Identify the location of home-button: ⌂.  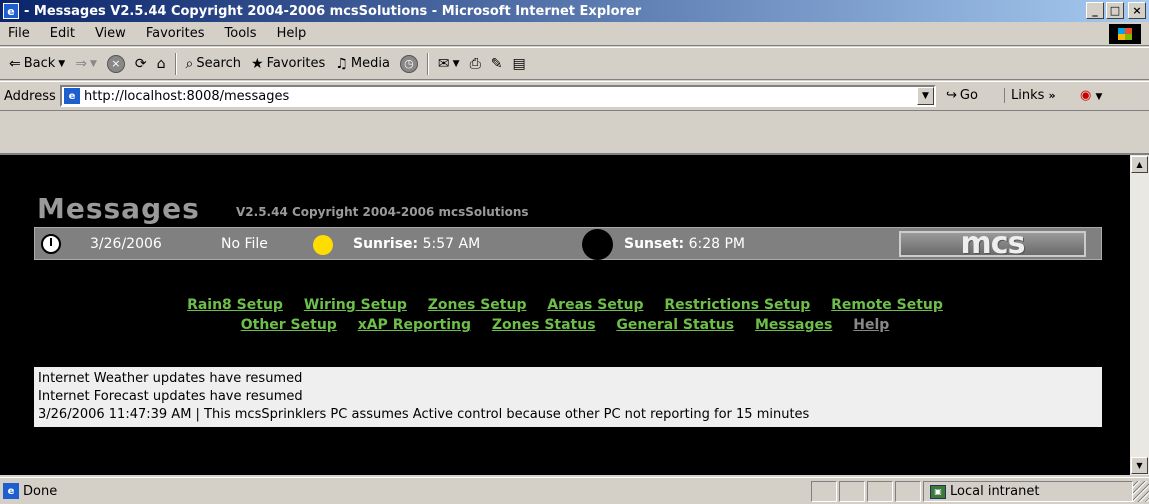
(161, 64).